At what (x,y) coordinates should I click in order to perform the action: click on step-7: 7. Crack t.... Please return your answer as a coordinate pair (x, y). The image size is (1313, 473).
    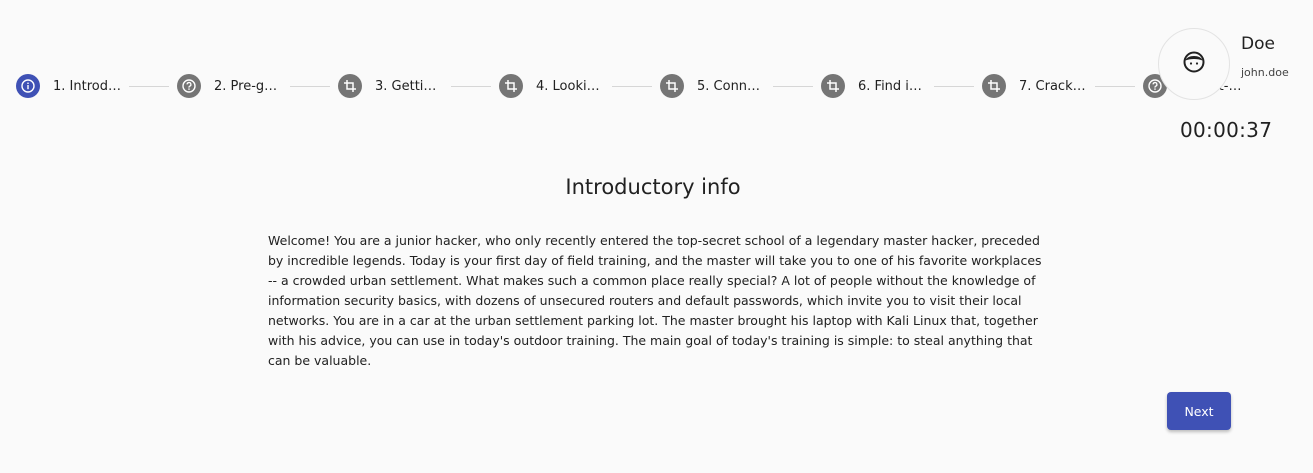
    Looking at the image, I should click on (1034, 86).